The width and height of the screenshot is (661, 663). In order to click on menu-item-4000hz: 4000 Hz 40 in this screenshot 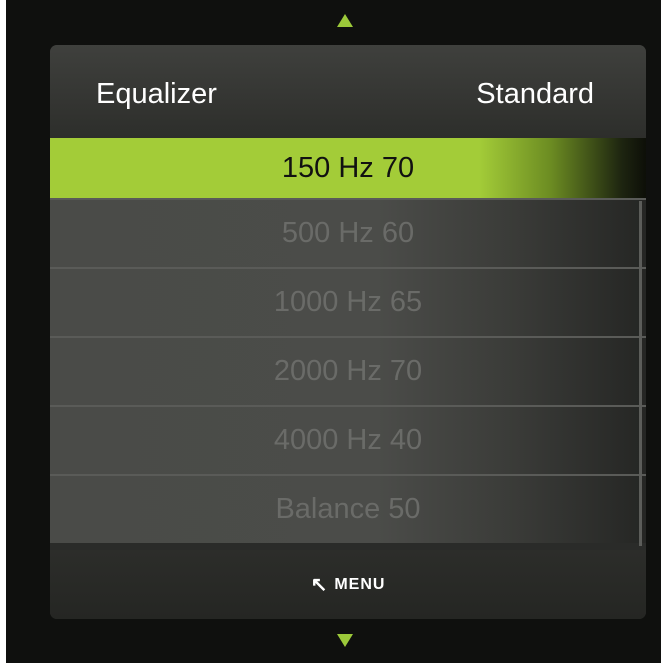, I will do `click(348, 439)`.